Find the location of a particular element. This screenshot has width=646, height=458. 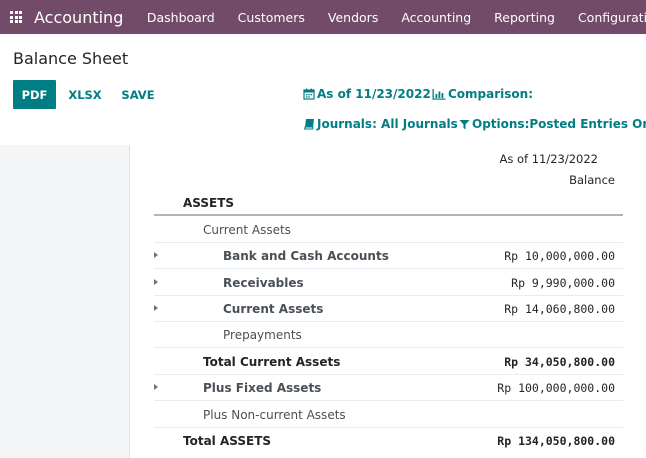

report-row-prepayments: Prepayments is located at coordinates (388, 335).